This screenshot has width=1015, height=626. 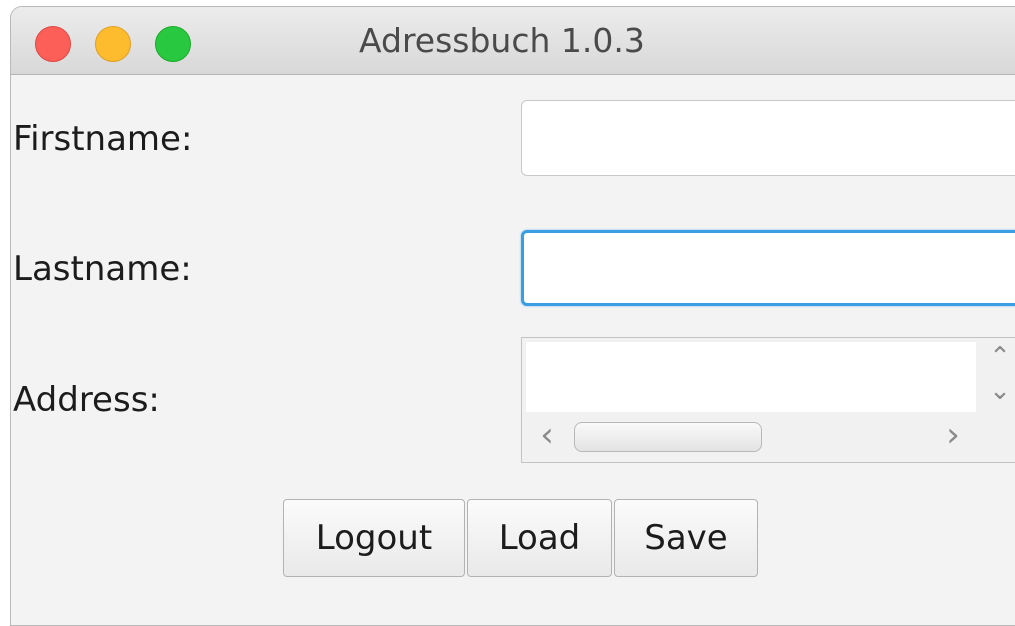 I want to click on lastname-label: Lastname:, so click(x=102, y=269).